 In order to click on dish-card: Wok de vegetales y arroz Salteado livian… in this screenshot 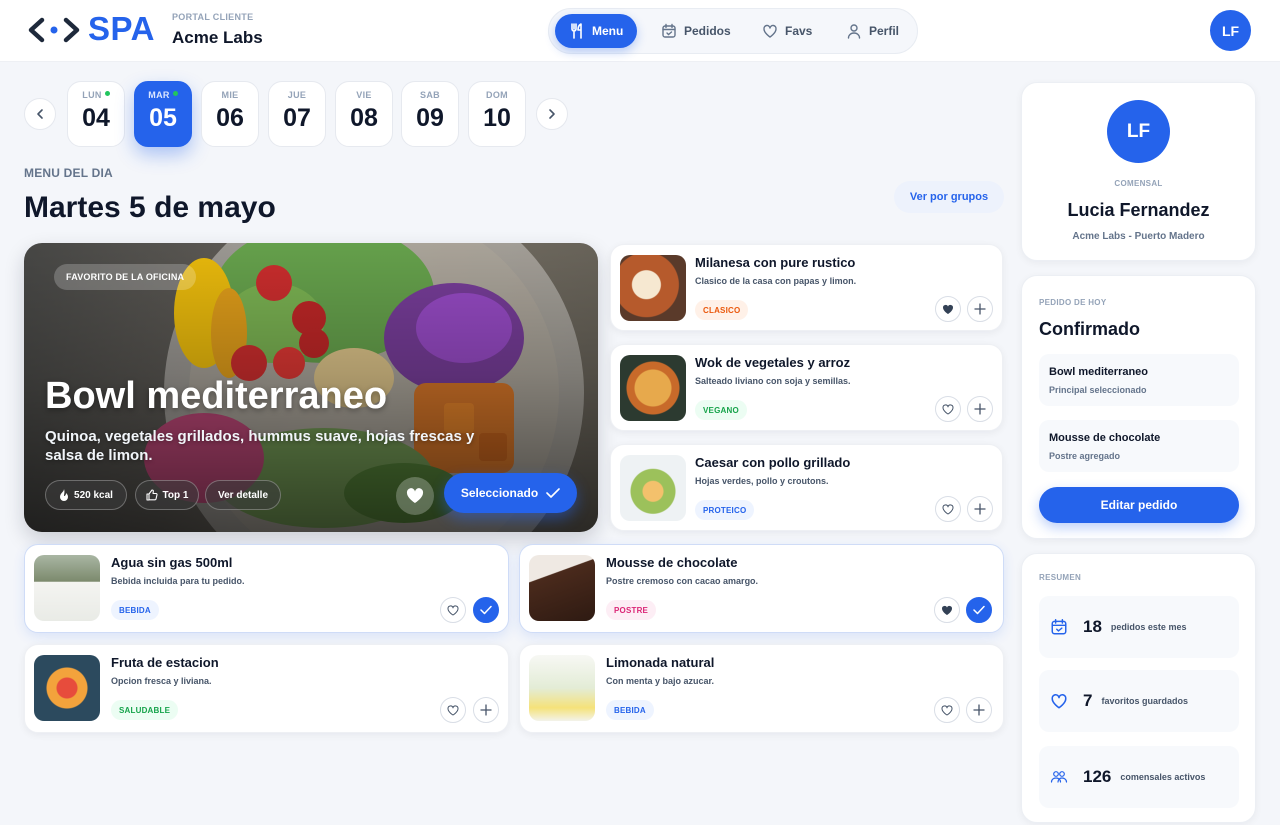, I will do `click(806, 387)`.